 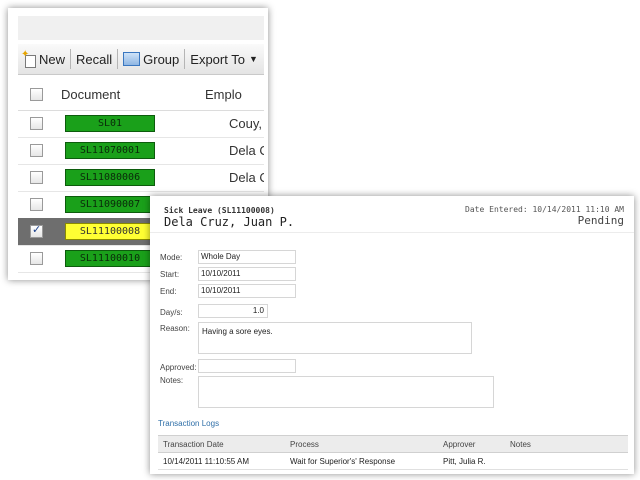 I want to click on checkmark-icon: ✓, so click(x=37, y=229).